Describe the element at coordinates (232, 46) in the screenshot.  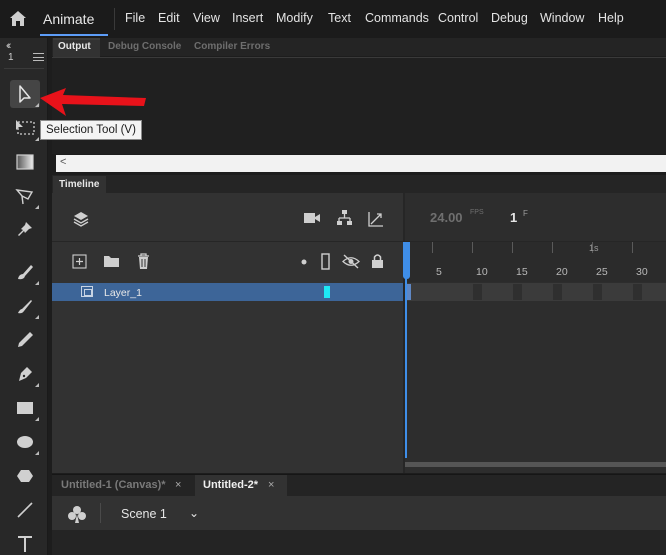
I see `tab-compiler-errors: Compiler Errors` at that location.